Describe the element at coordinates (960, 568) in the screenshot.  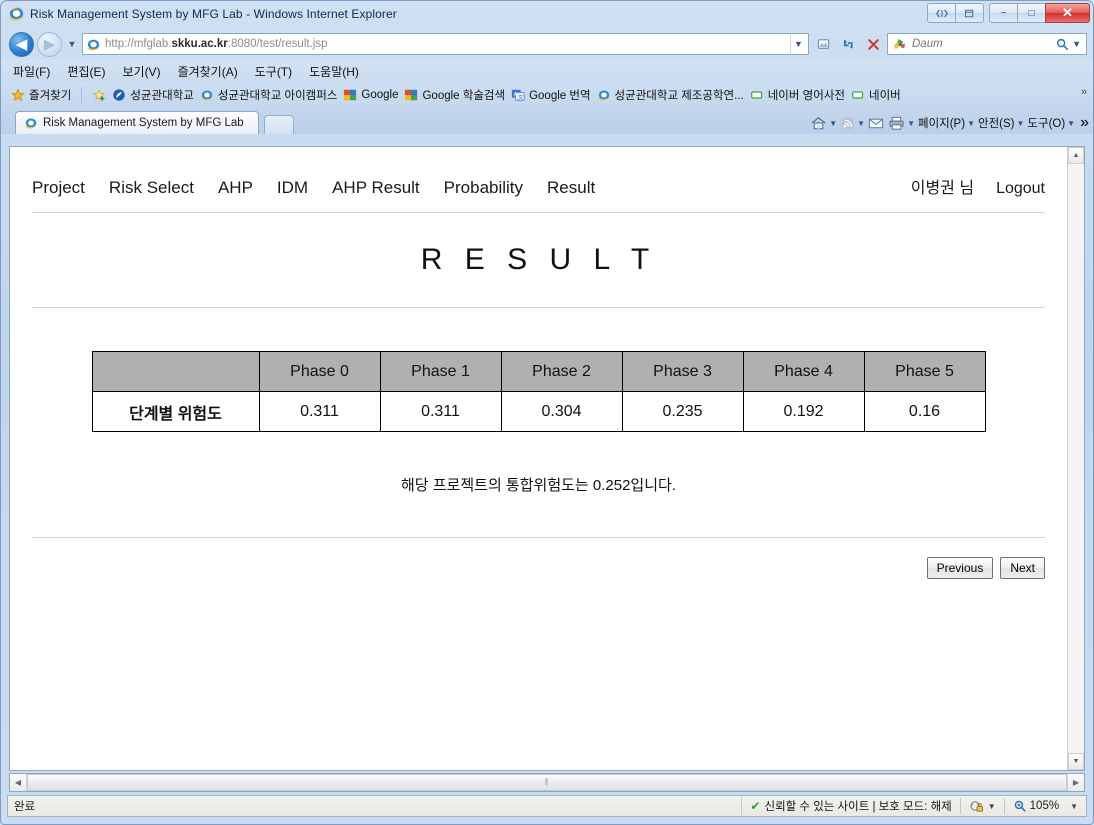
I see `previous-button: Previous` at that location.